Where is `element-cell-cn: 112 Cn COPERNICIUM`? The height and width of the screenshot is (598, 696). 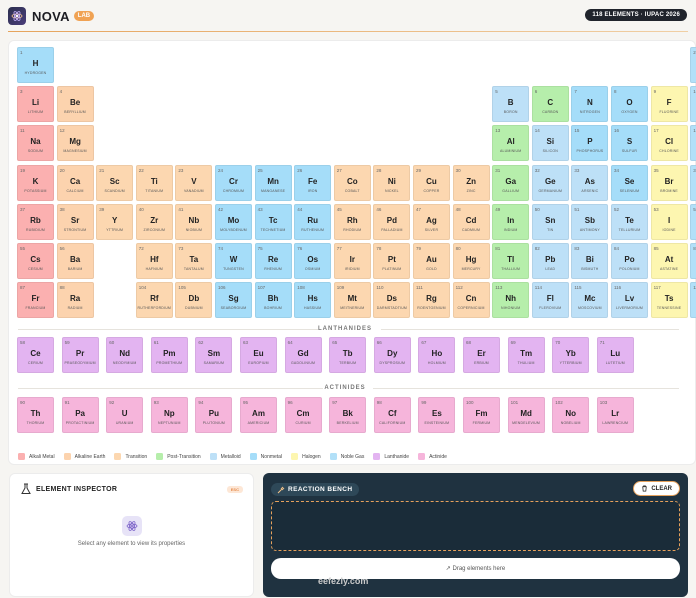
element-cell-cn: 112 Cn COPERNICIUM is located at coordinates (471, 300).